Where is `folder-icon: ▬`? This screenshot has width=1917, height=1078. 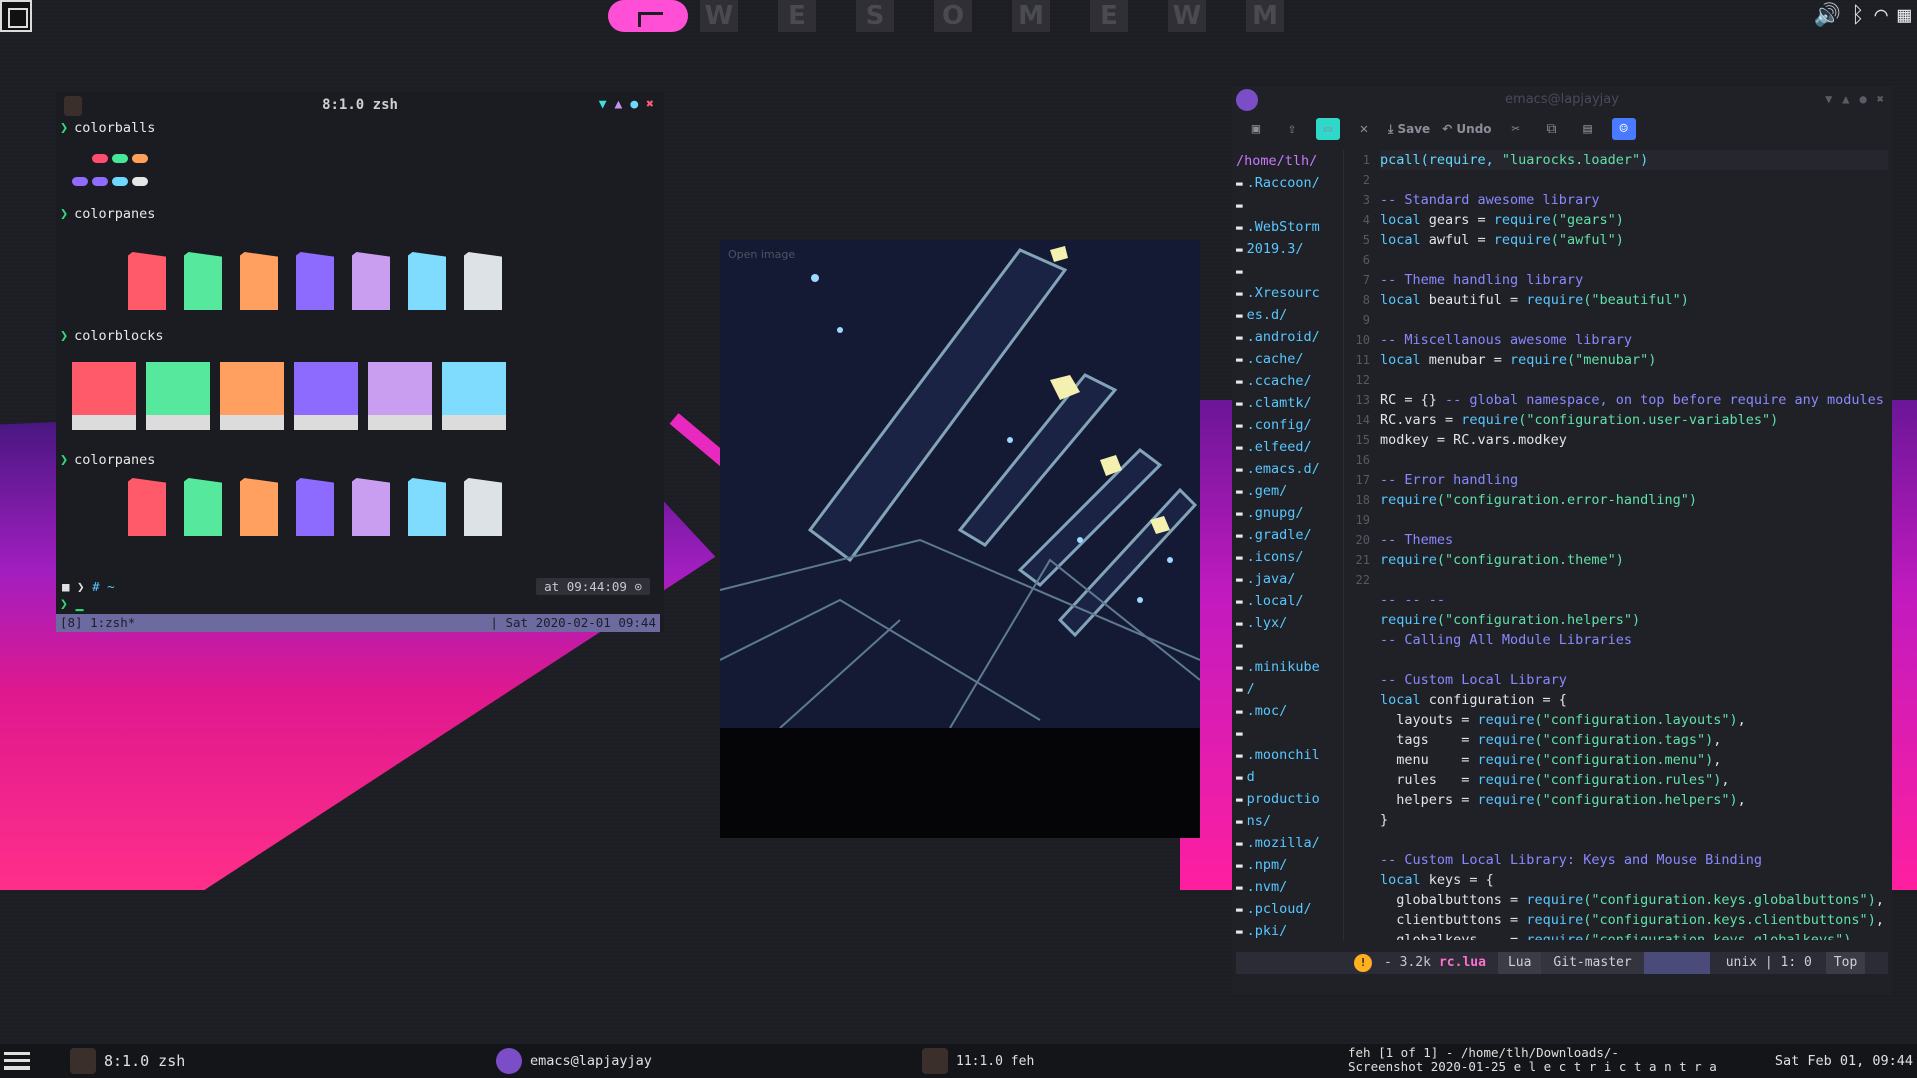
folder-icon: ▬ is located at coordinates (1239, 755).